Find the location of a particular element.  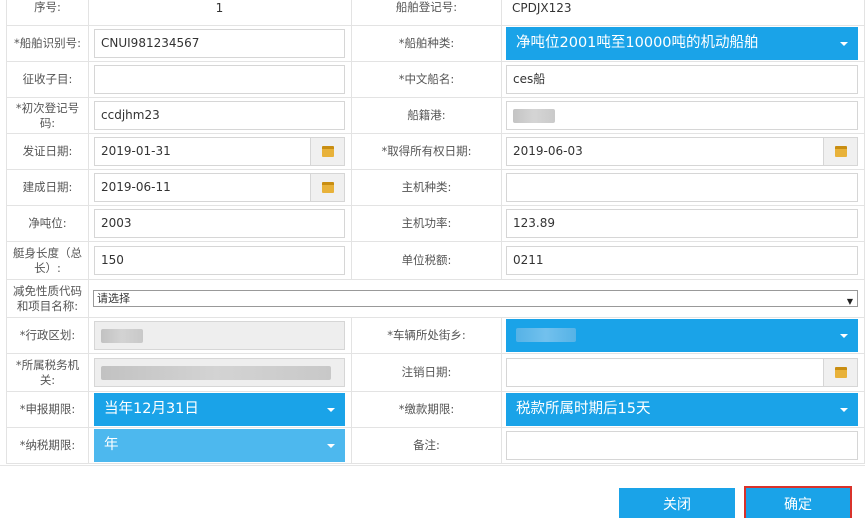

form-row: 减免性质代码和项目名称: 请选择 ▼ is located at coordinates (435, 298).